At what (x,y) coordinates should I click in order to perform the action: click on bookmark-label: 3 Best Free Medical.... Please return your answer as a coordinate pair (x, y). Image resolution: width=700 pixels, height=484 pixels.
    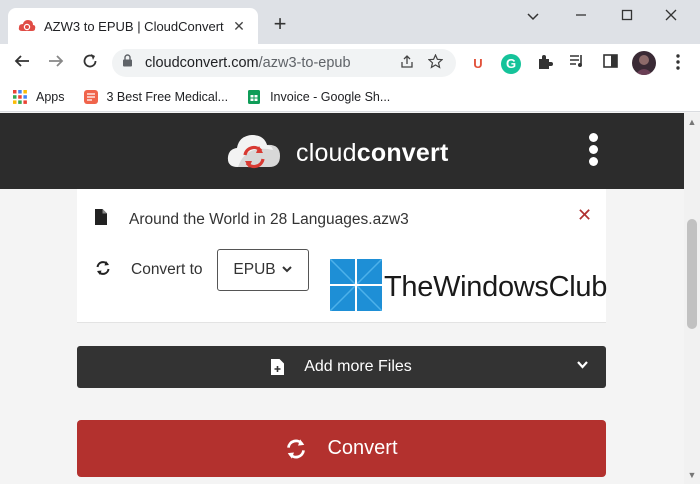
    Looking at the image, I should click on (167, 96).